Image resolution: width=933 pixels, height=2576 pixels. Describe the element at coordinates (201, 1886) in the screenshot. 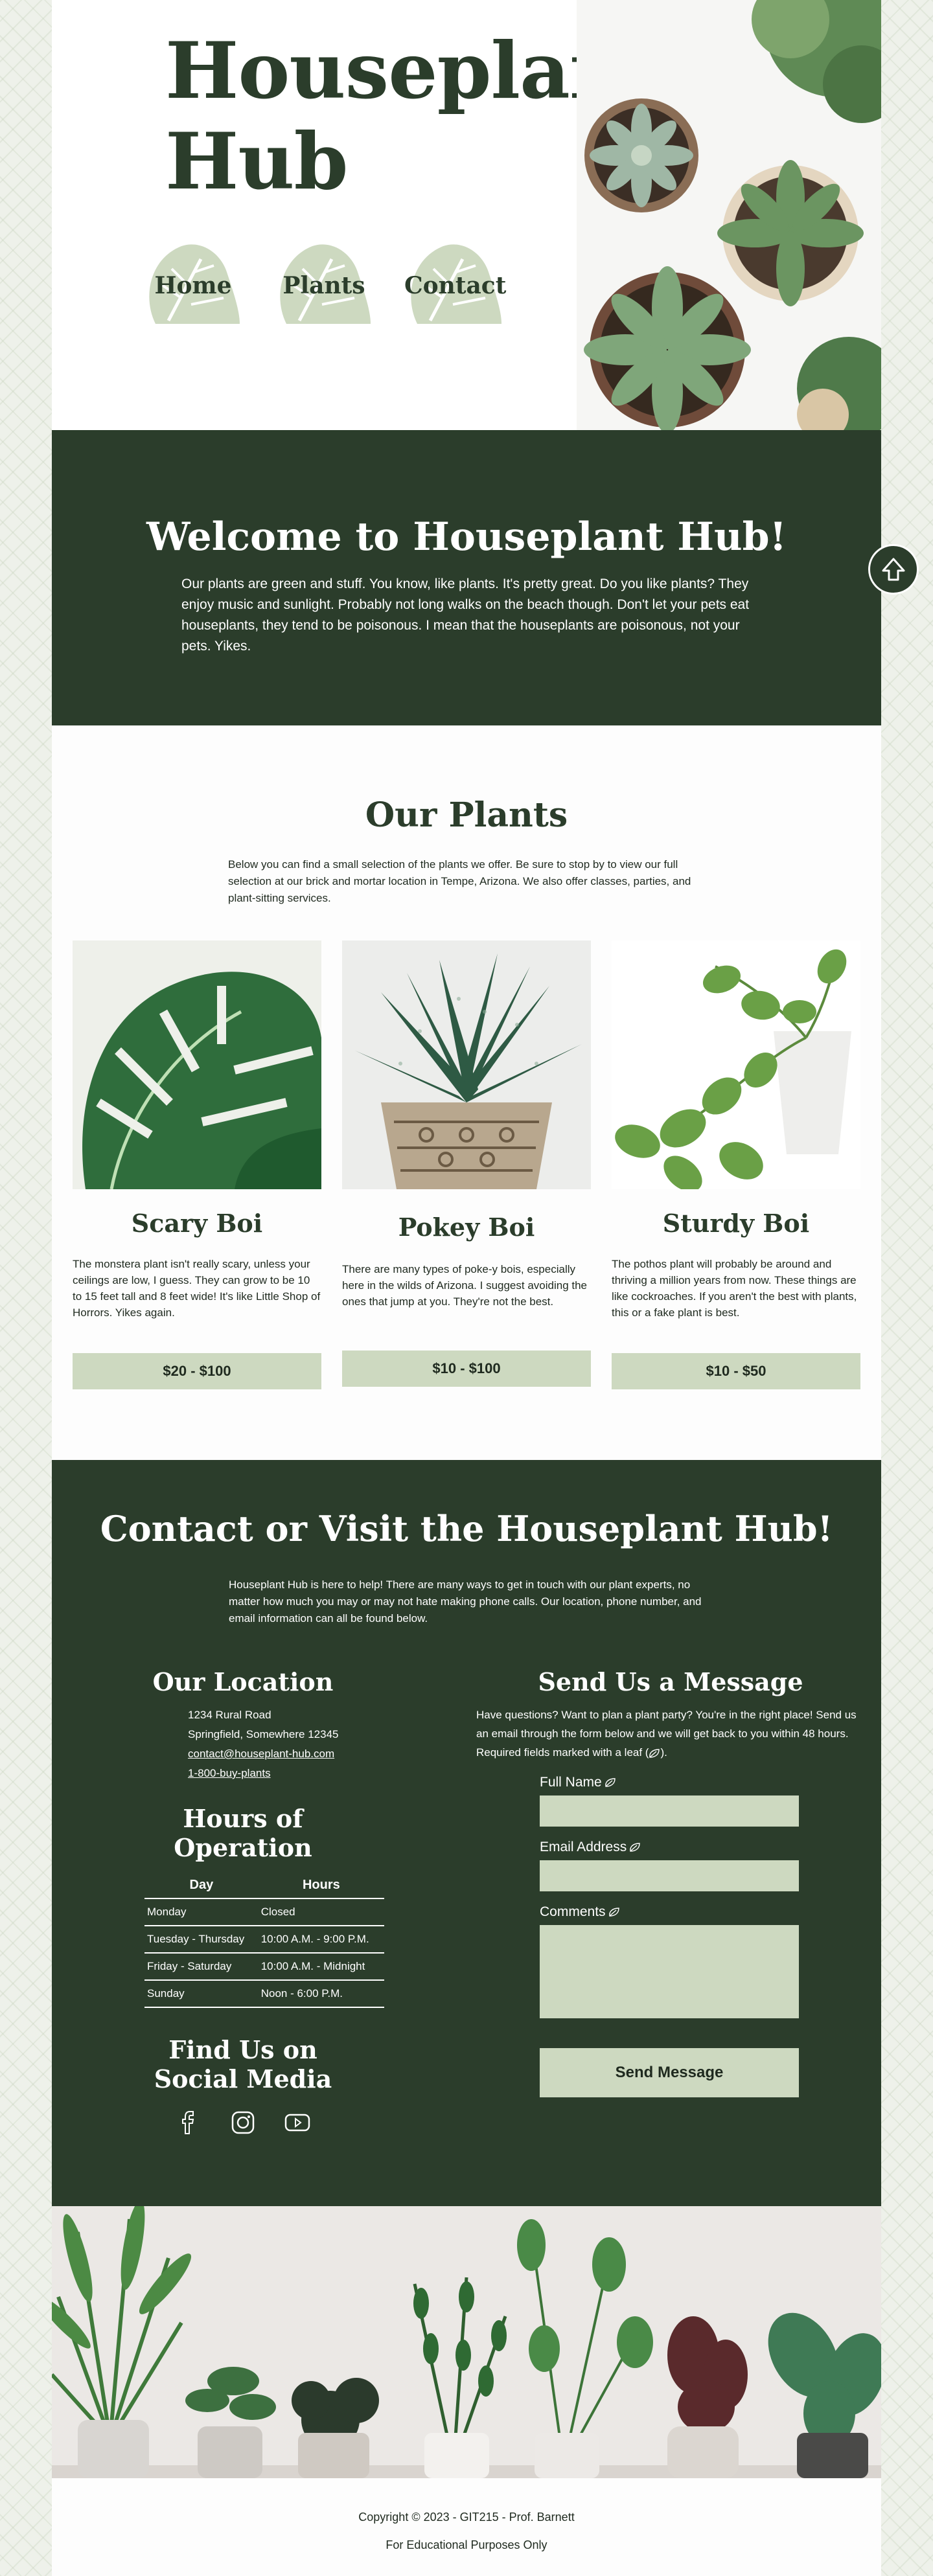

I see `column-header: Day` at that location.